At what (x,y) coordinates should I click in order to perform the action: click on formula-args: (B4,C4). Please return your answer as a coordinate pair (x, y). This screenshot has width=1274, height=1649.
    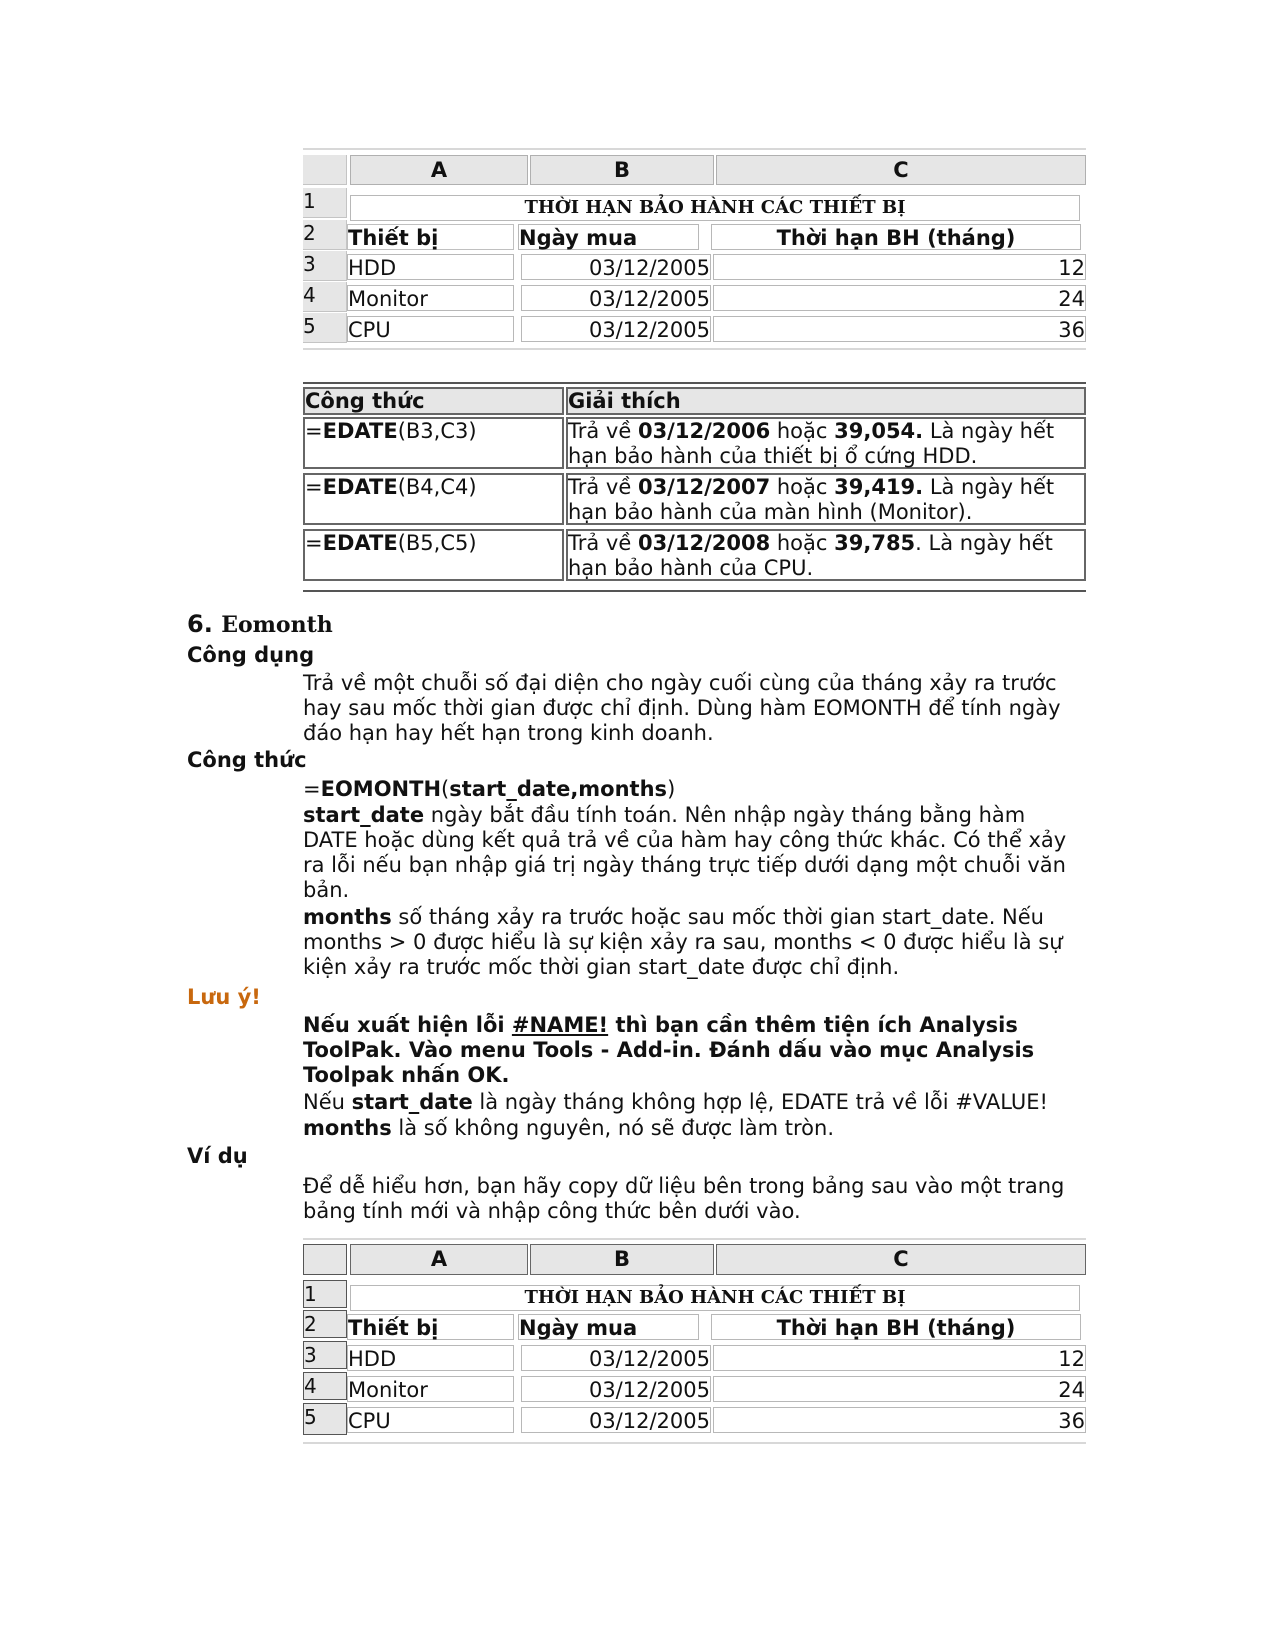
    Looking at the image, I should click on (437, 487).